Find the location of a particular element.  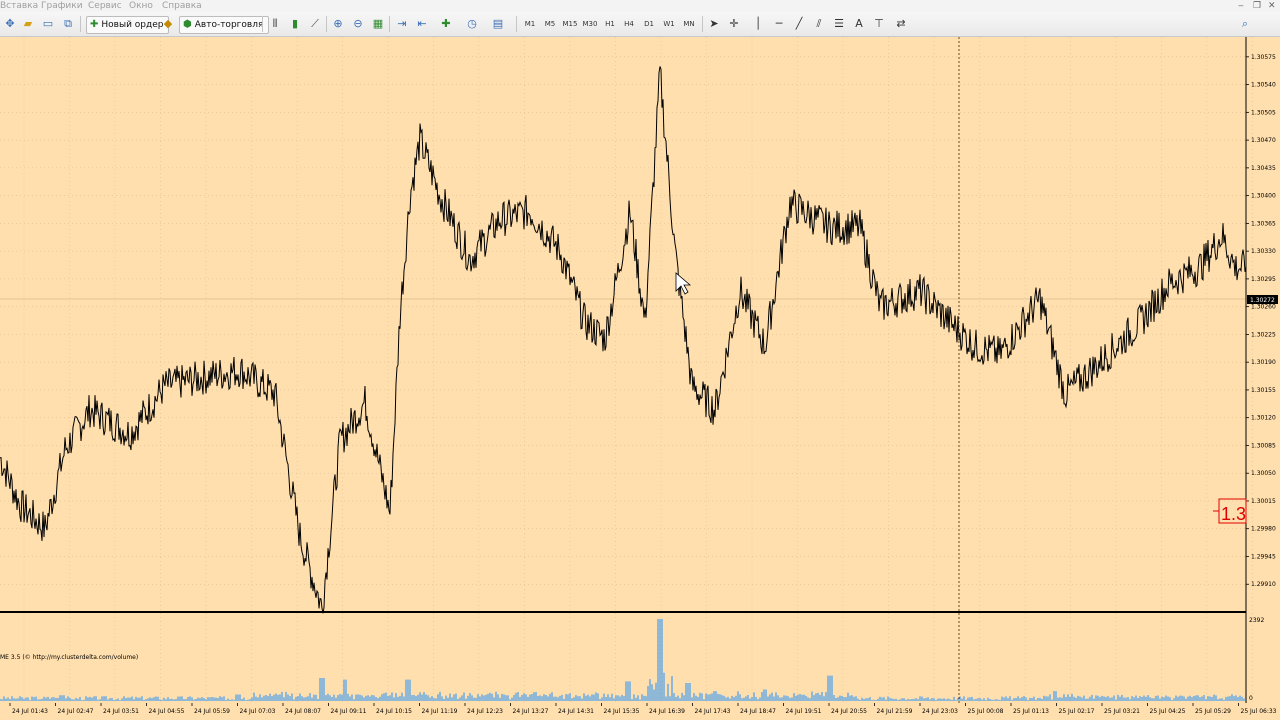

timeframe-m15: M15 is located at coordinates (570, 24).